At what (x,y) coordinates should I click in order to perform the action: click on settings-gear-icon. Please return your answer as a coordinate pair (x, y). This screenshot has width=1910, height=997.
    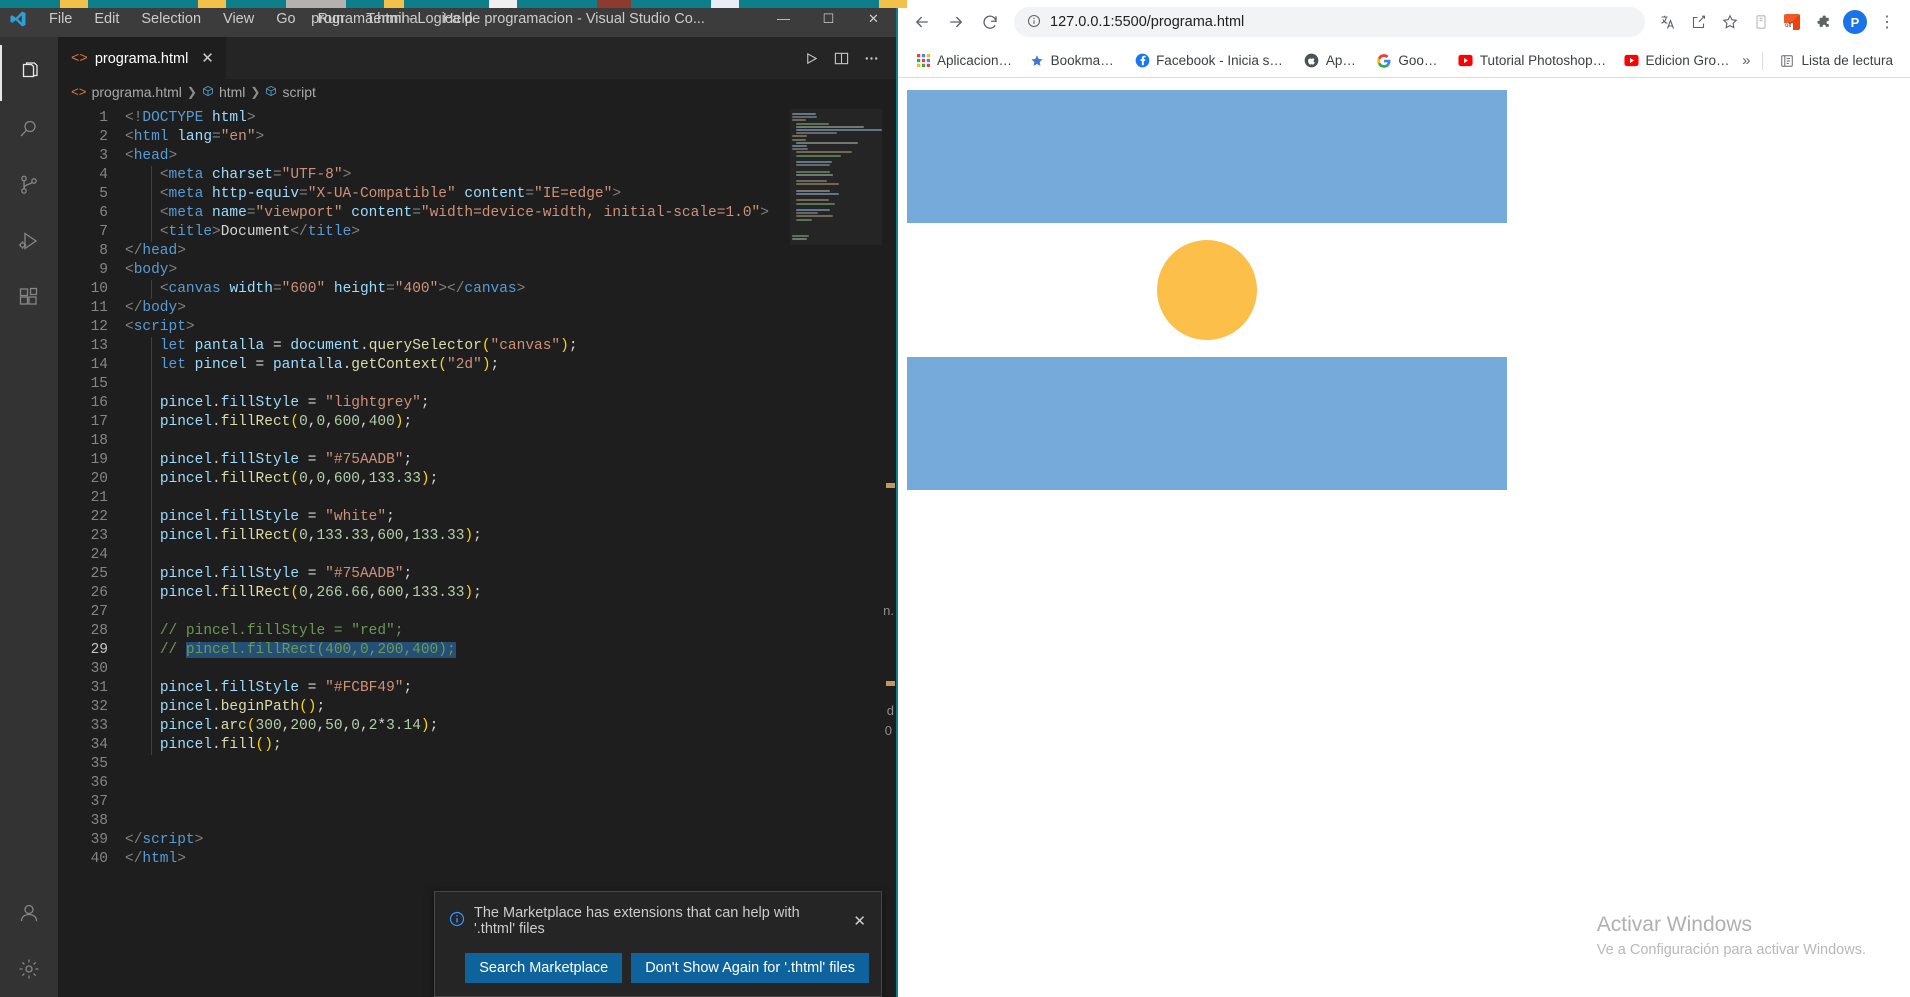
    Looking at the image, I should click on (29, 969).